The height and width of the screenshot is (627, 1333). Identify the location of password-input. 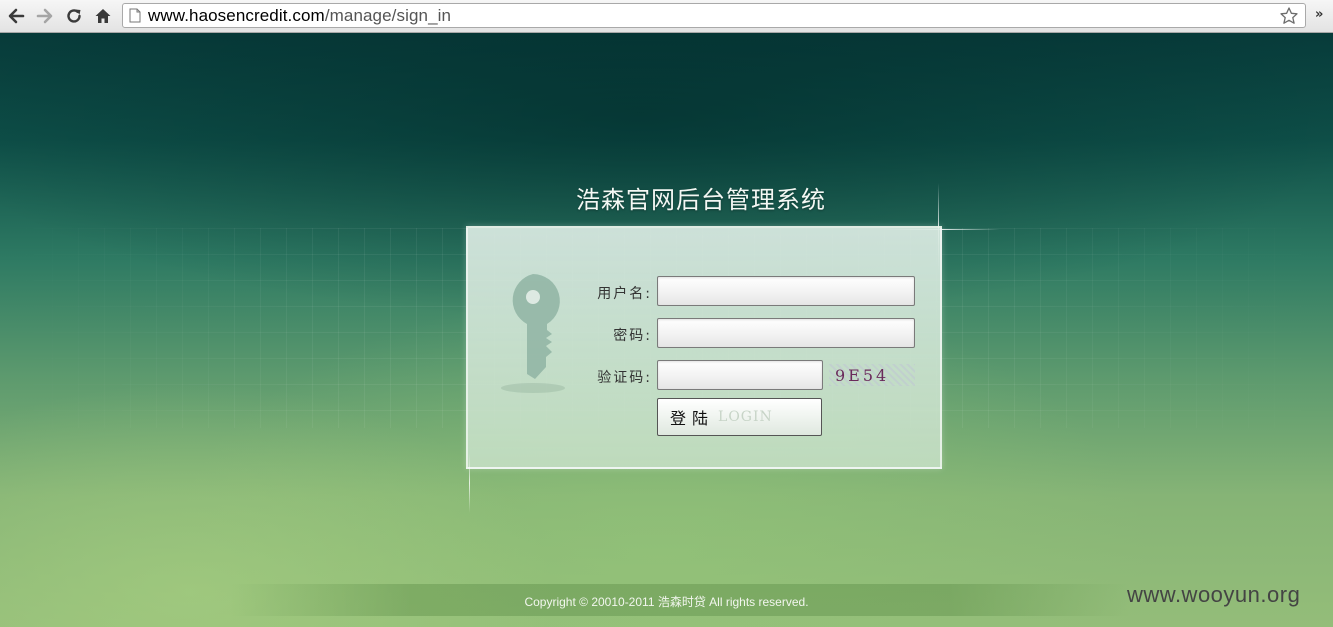
(786, 333).